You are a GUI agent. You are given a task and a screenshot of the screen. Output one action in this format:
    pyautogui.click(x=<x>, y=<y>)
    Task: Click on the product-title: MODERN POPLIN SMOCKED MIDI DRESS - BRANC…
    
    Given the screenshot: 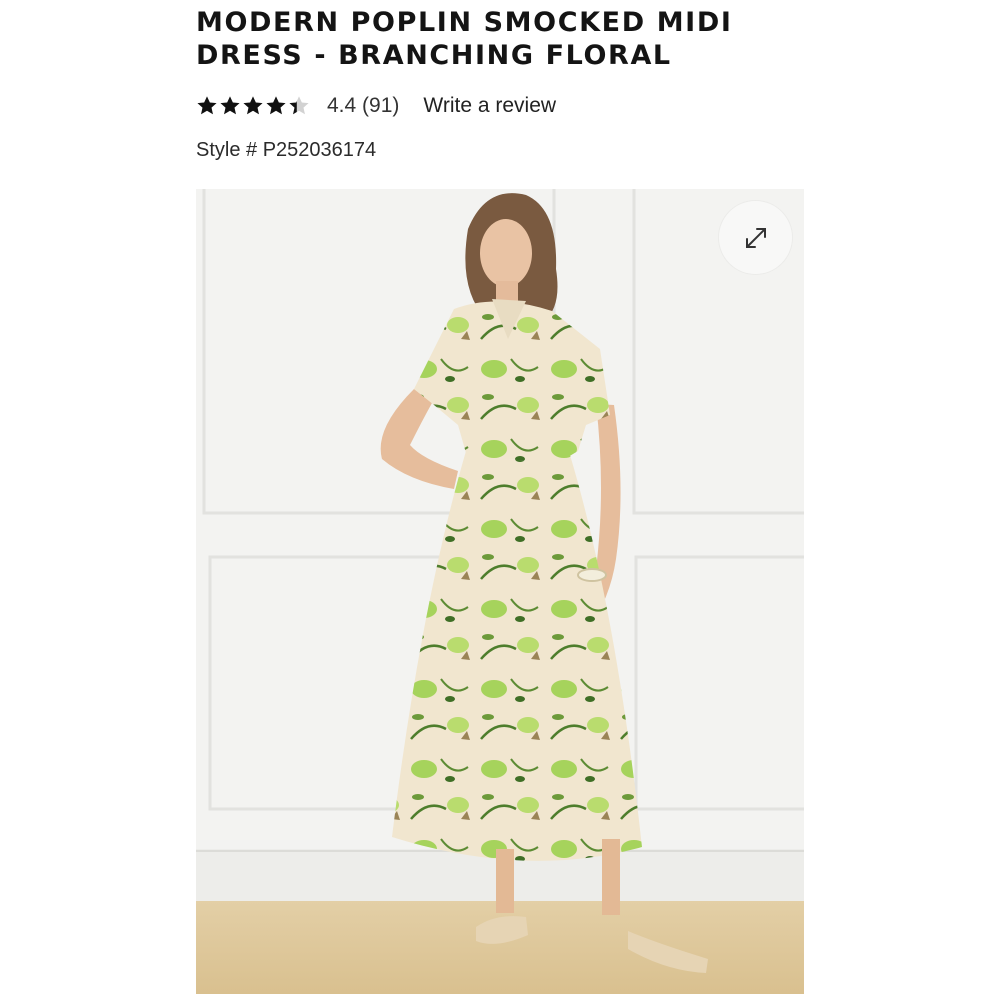 What is the action you would take?
    pyautogui.click(x=464, y=39)
    